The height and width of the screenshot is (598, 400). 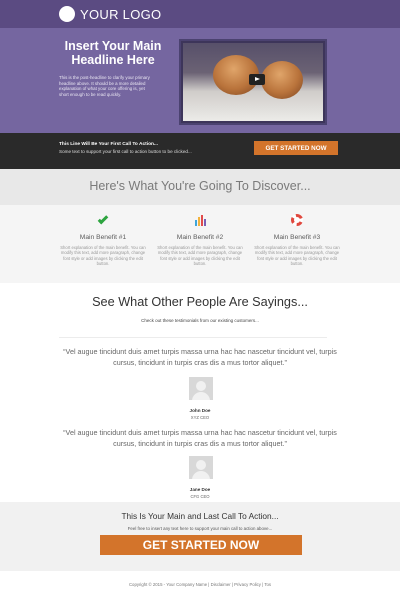 I want to click on hero-headline: Insert Your Main Headline Here, so click(x=113, y=53).